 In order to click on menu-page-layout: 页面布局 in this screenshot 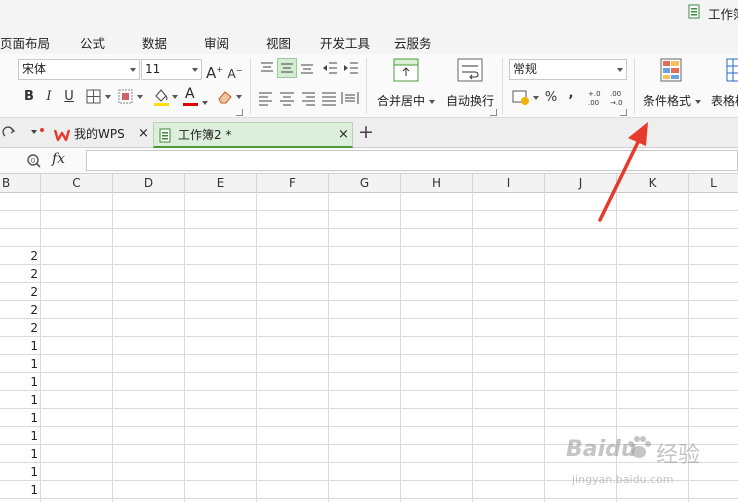, I will do `click(25, 42)`.